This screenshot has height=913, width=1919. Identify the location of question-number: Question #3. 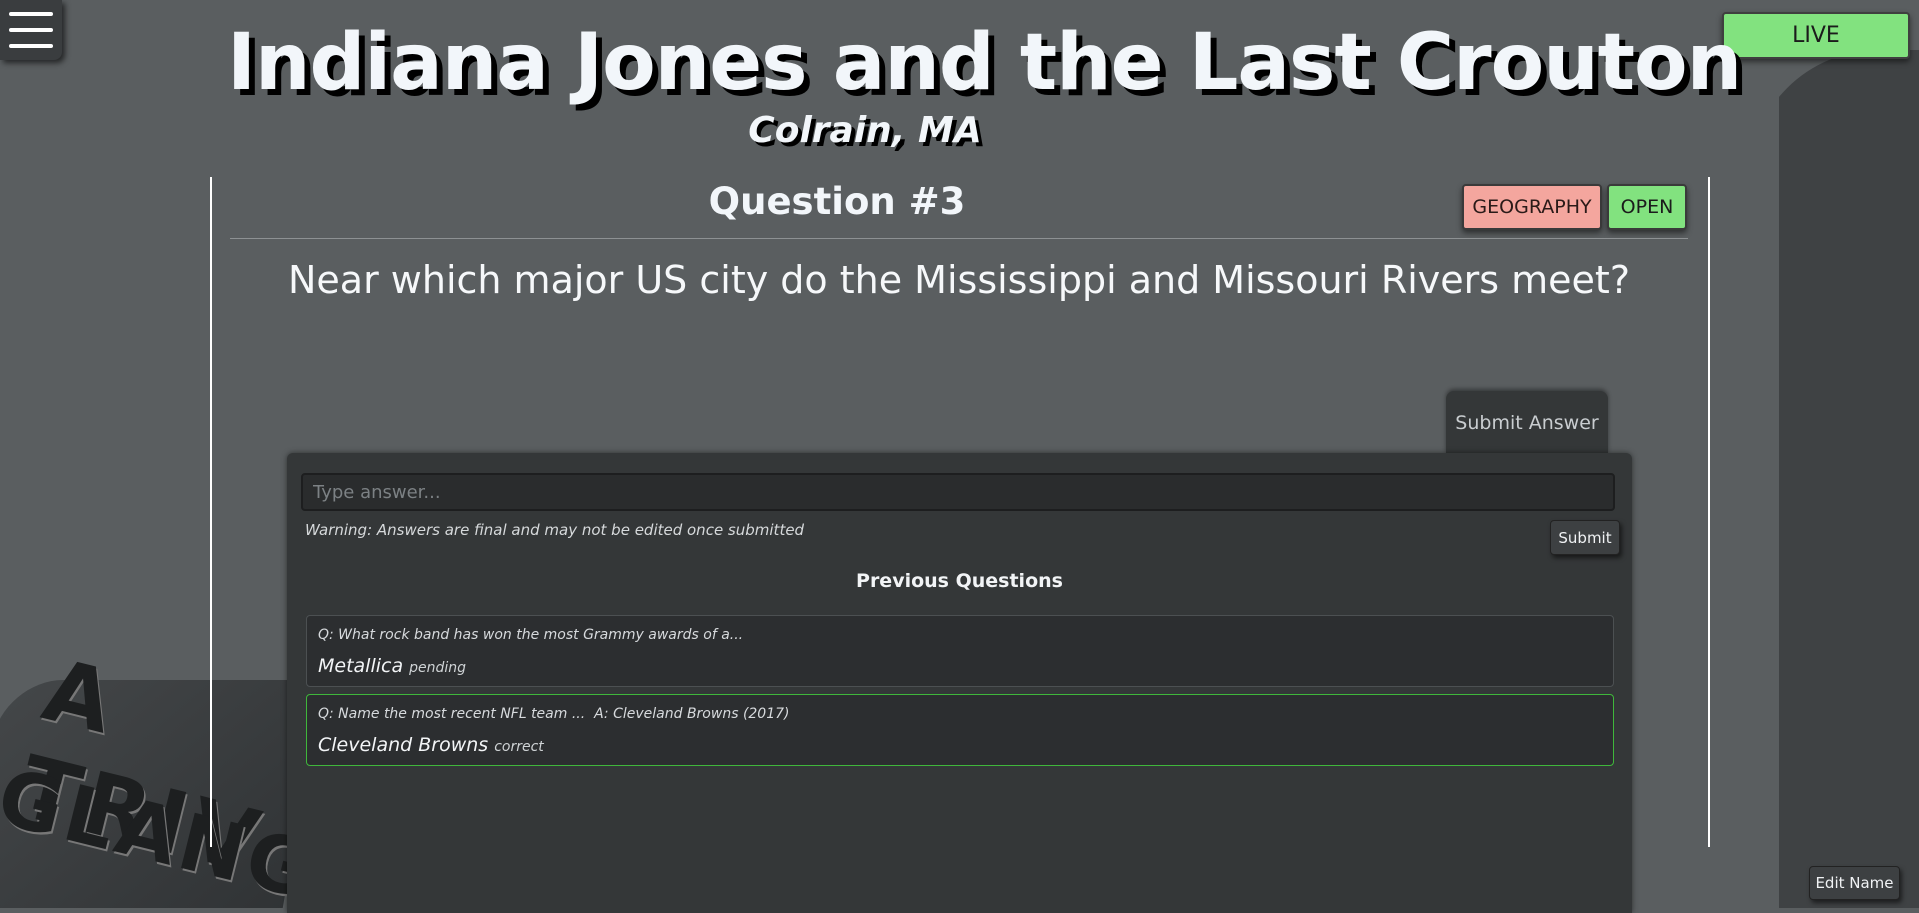
(837, 201).